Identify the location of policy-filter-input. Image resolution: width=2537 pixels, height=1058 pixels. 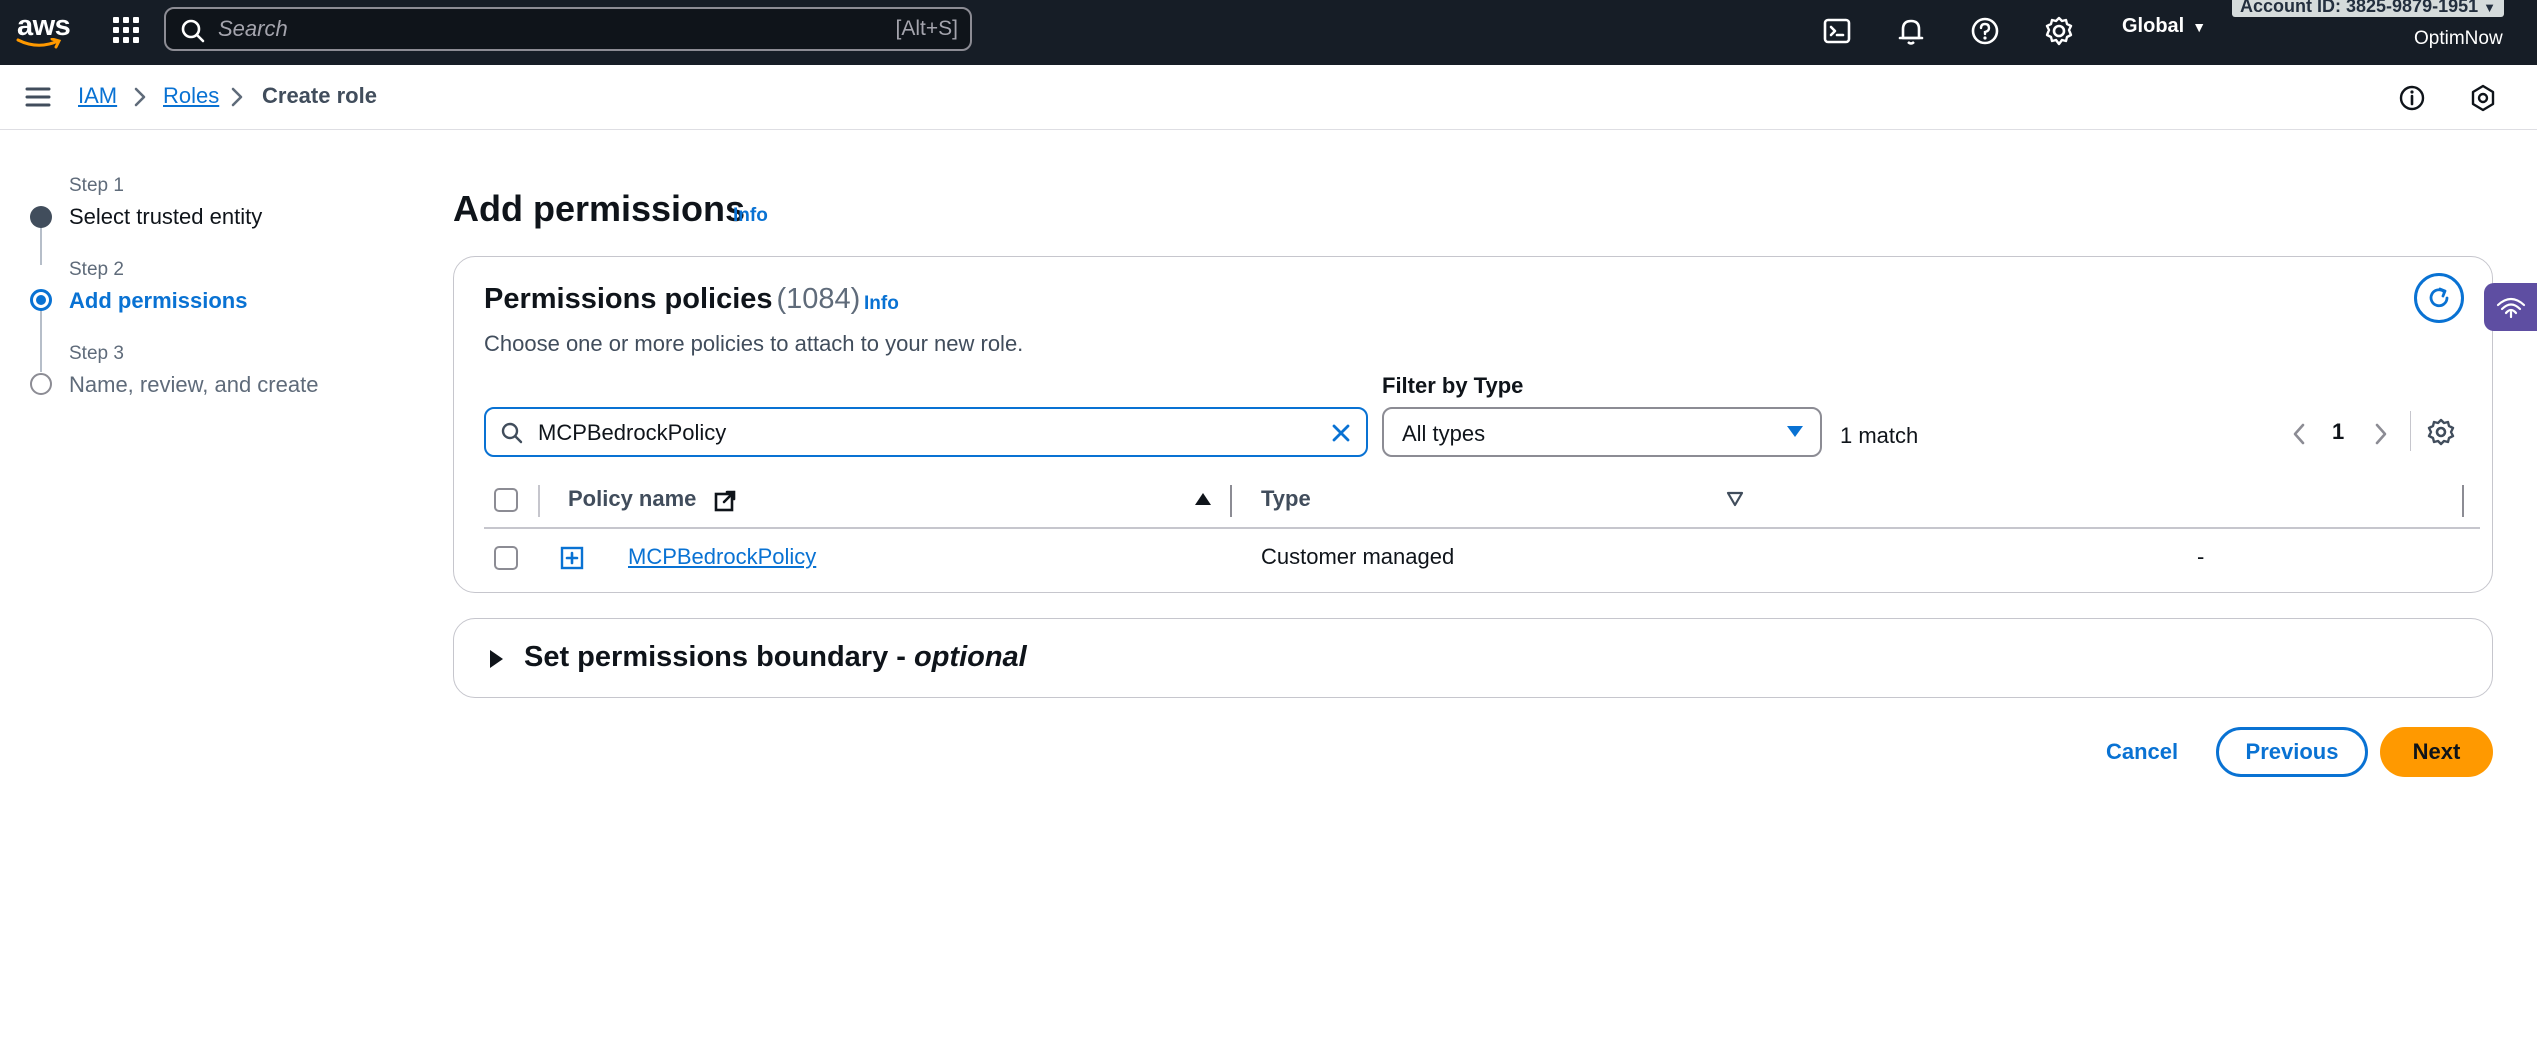
(918, 433).